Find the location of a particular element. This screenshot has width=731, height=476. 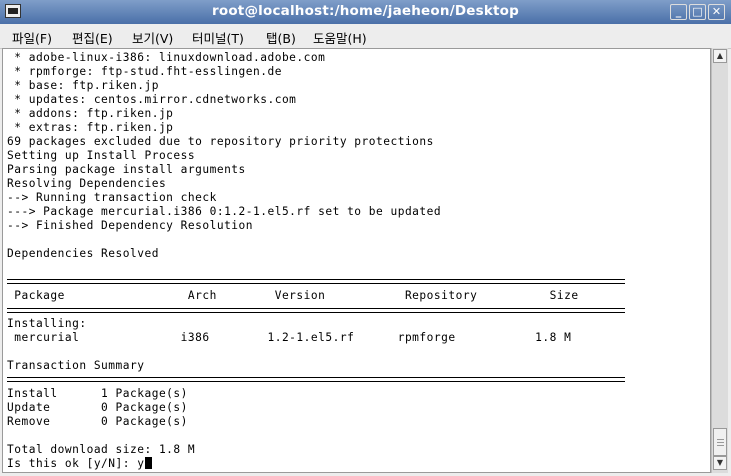

close-button: ✕ is located at coordinates (716, 12).